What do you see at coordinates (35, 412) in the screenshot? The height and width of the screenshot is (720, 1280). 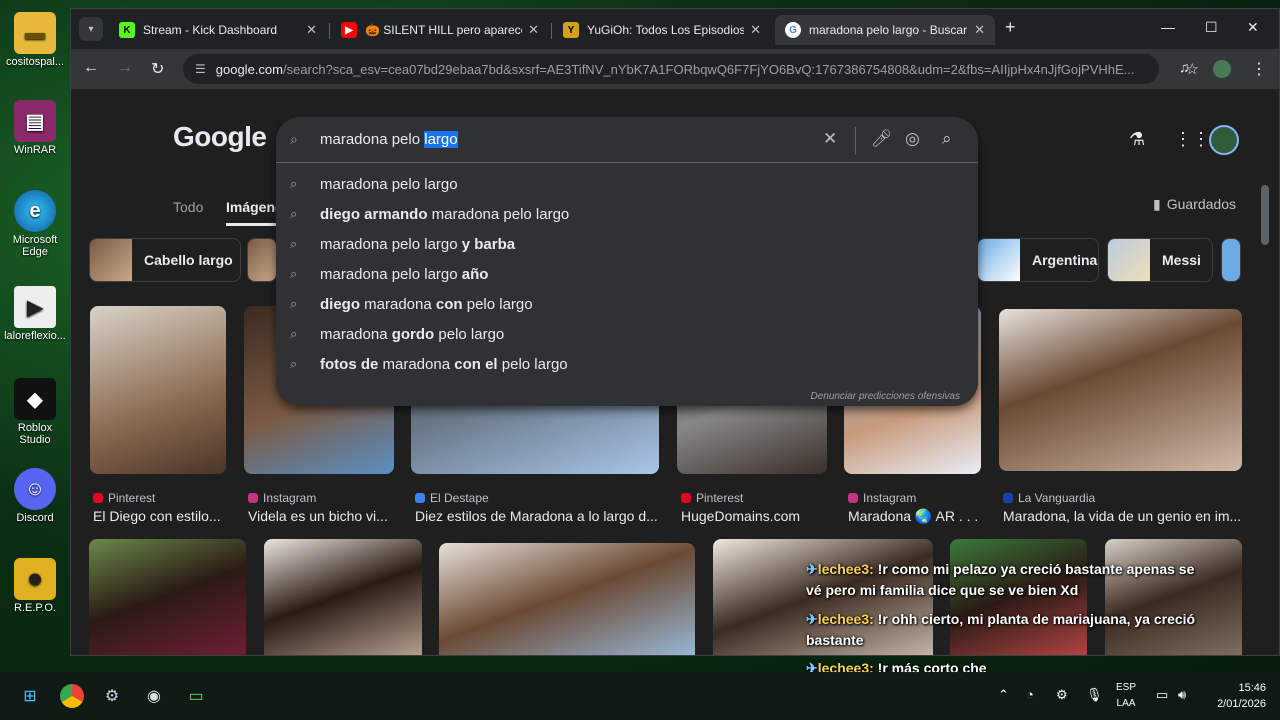 I see `desktop-icon-roblox: ◆ Roblox Studio` at bounding box center [35, 412].